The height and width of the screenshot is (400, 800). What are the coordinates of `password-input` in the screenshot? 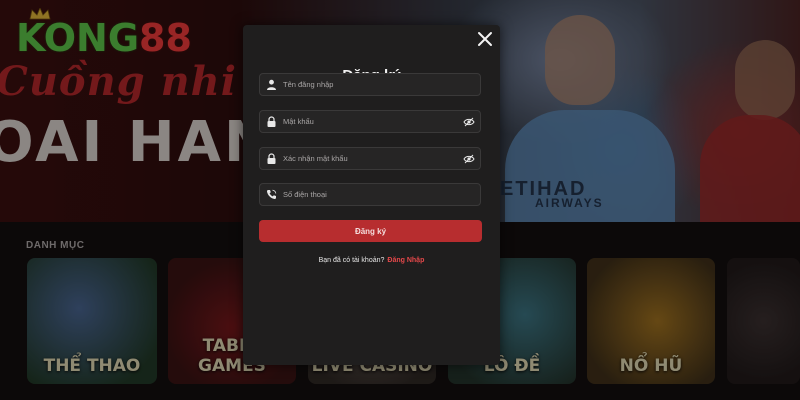 It's located at (368, 121).